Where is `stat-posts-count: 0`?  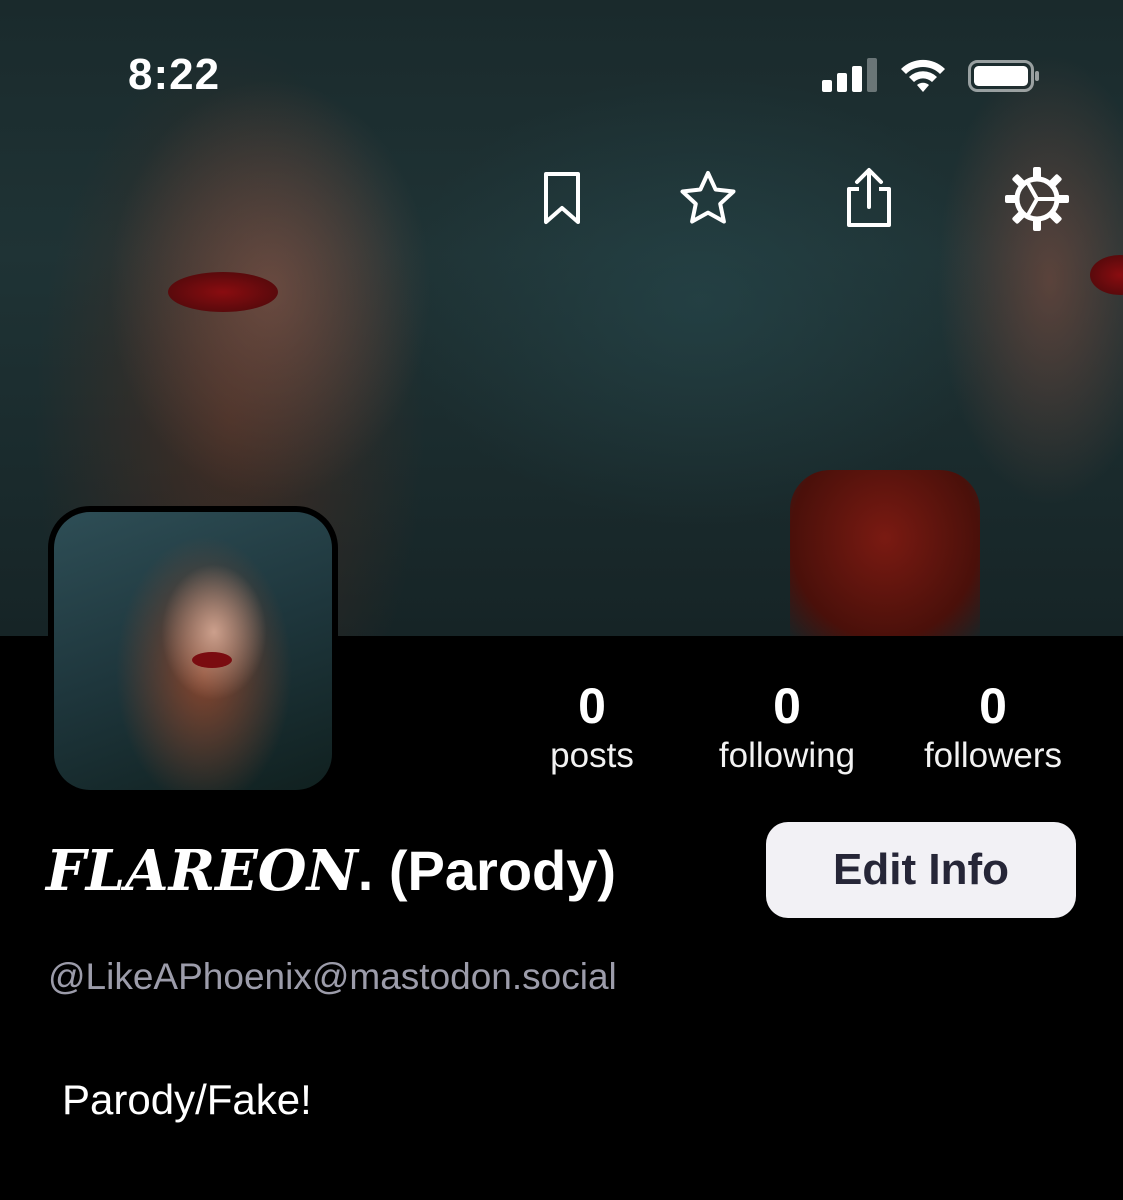
stat-posts-count: 0 is located at coordinates (592, 706).